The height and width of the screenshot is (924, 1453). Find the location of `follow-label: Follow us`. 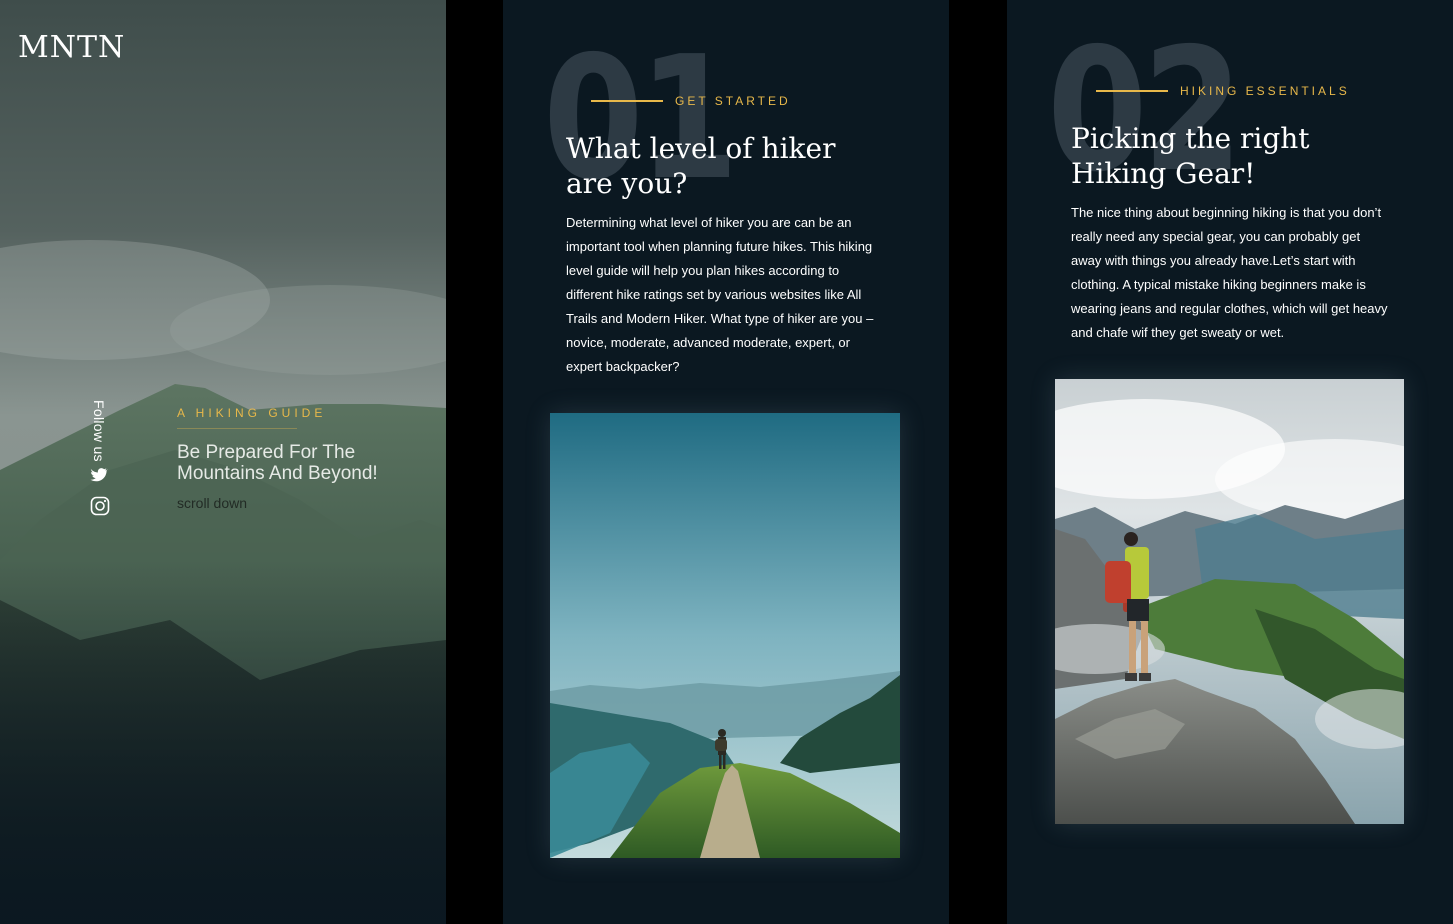

follow-label: Follow us is located at coordinates (99, 431).